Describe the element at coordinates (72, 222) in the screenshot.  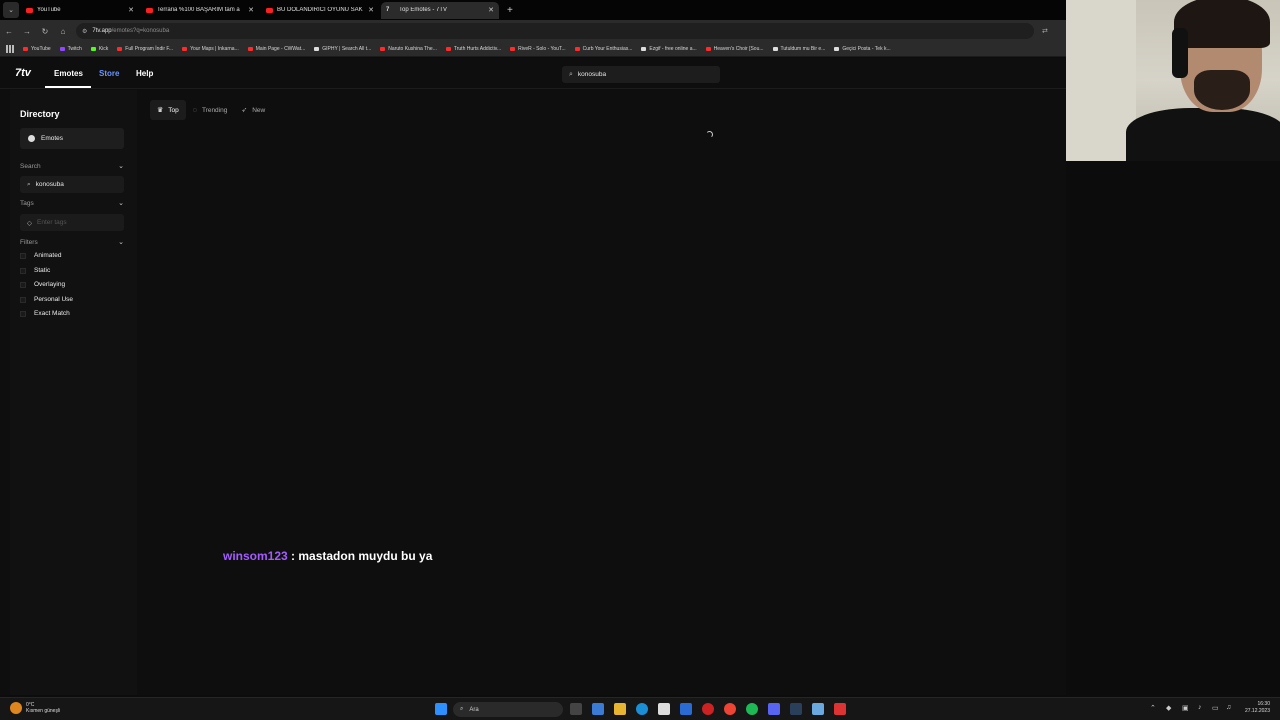
I see `tags-input: ◇ Enter tags` at that location.